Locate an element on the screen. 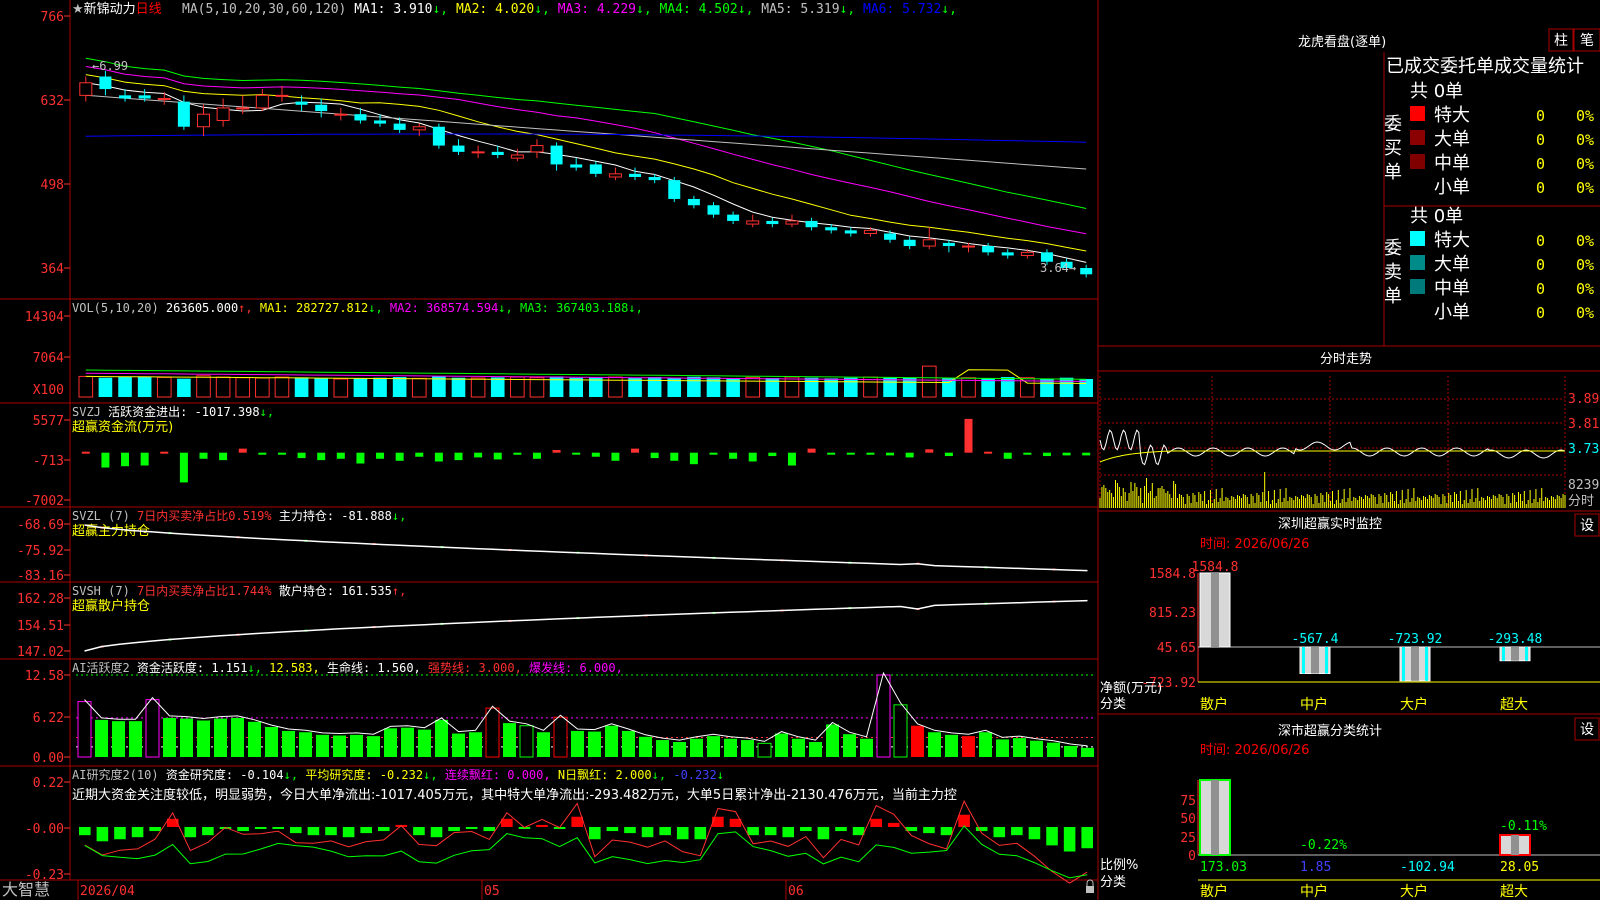 The width and height of the screenshot is (1600, 900). tick-view-button: 笔 is located at coordinates (1586, 40).